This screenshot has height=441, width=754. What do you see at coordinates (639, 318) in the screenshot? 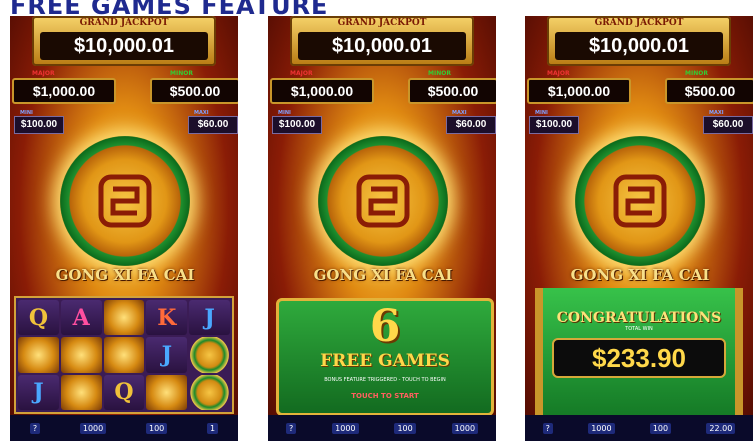
I see `congratulations-title: CONGRATULATIONS` at bounding box center [639, 318].